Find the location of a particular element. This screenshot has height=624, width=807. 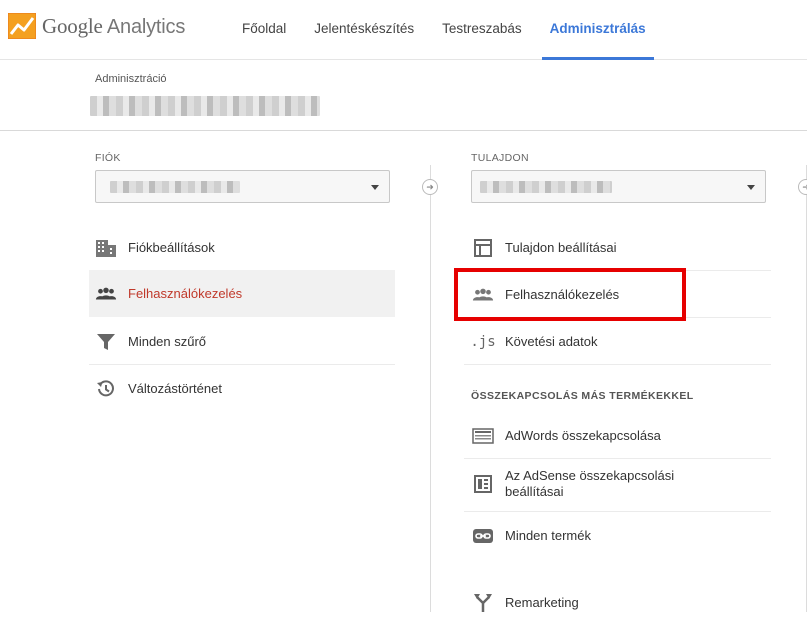

property-settings-label: Tulajdon beállításai is located at coordinates (561, 247).